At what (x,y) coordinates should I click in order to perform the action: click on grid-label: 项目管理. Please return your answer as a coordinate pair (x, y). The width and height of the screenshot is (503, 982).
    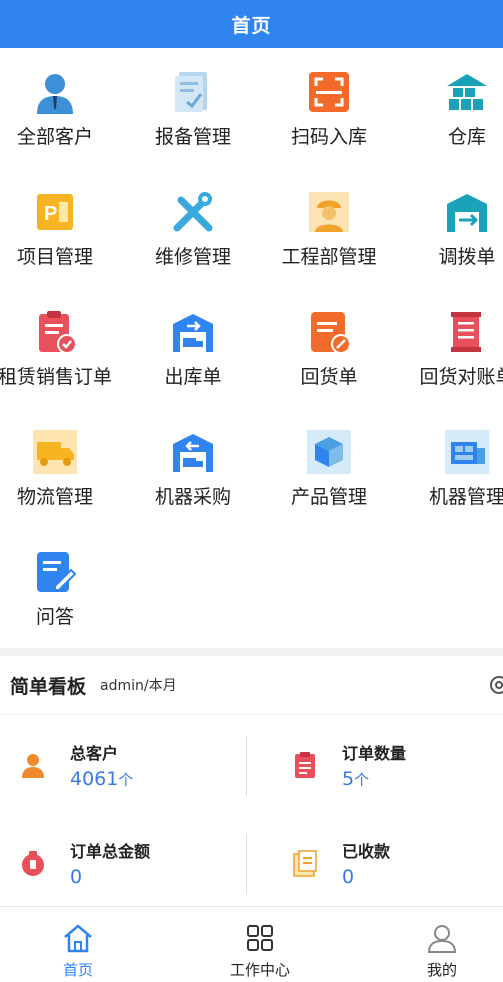
    Looking at the image, I should click on (54, 257).